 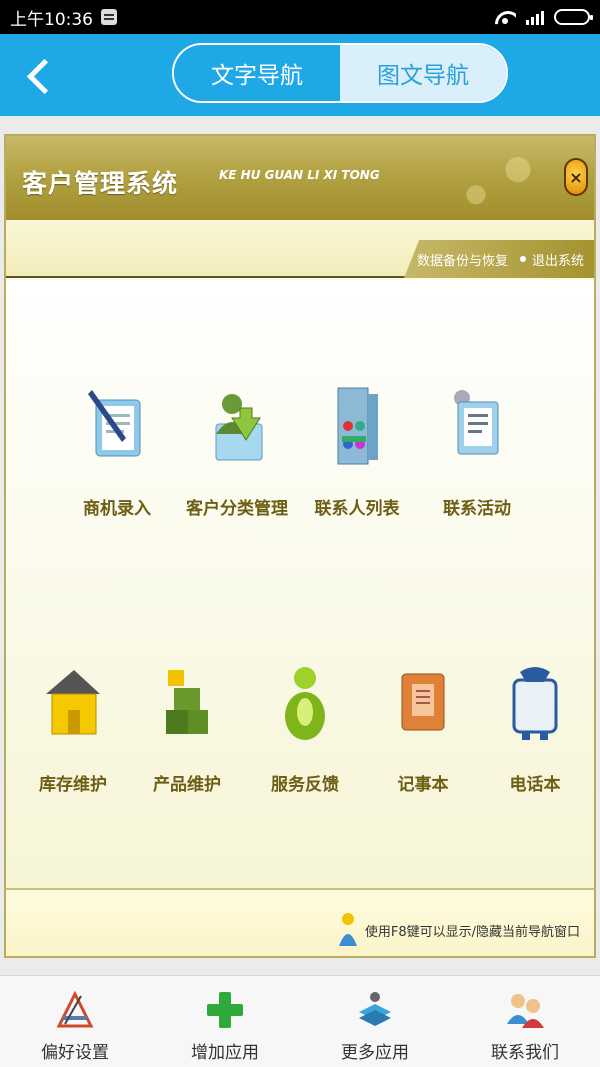 I want to click on battery-icon, so click(x=573, y=17).